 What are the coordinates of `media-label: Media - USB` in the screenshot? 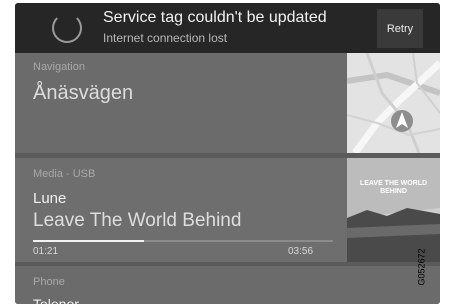 It's located at (64, 174).